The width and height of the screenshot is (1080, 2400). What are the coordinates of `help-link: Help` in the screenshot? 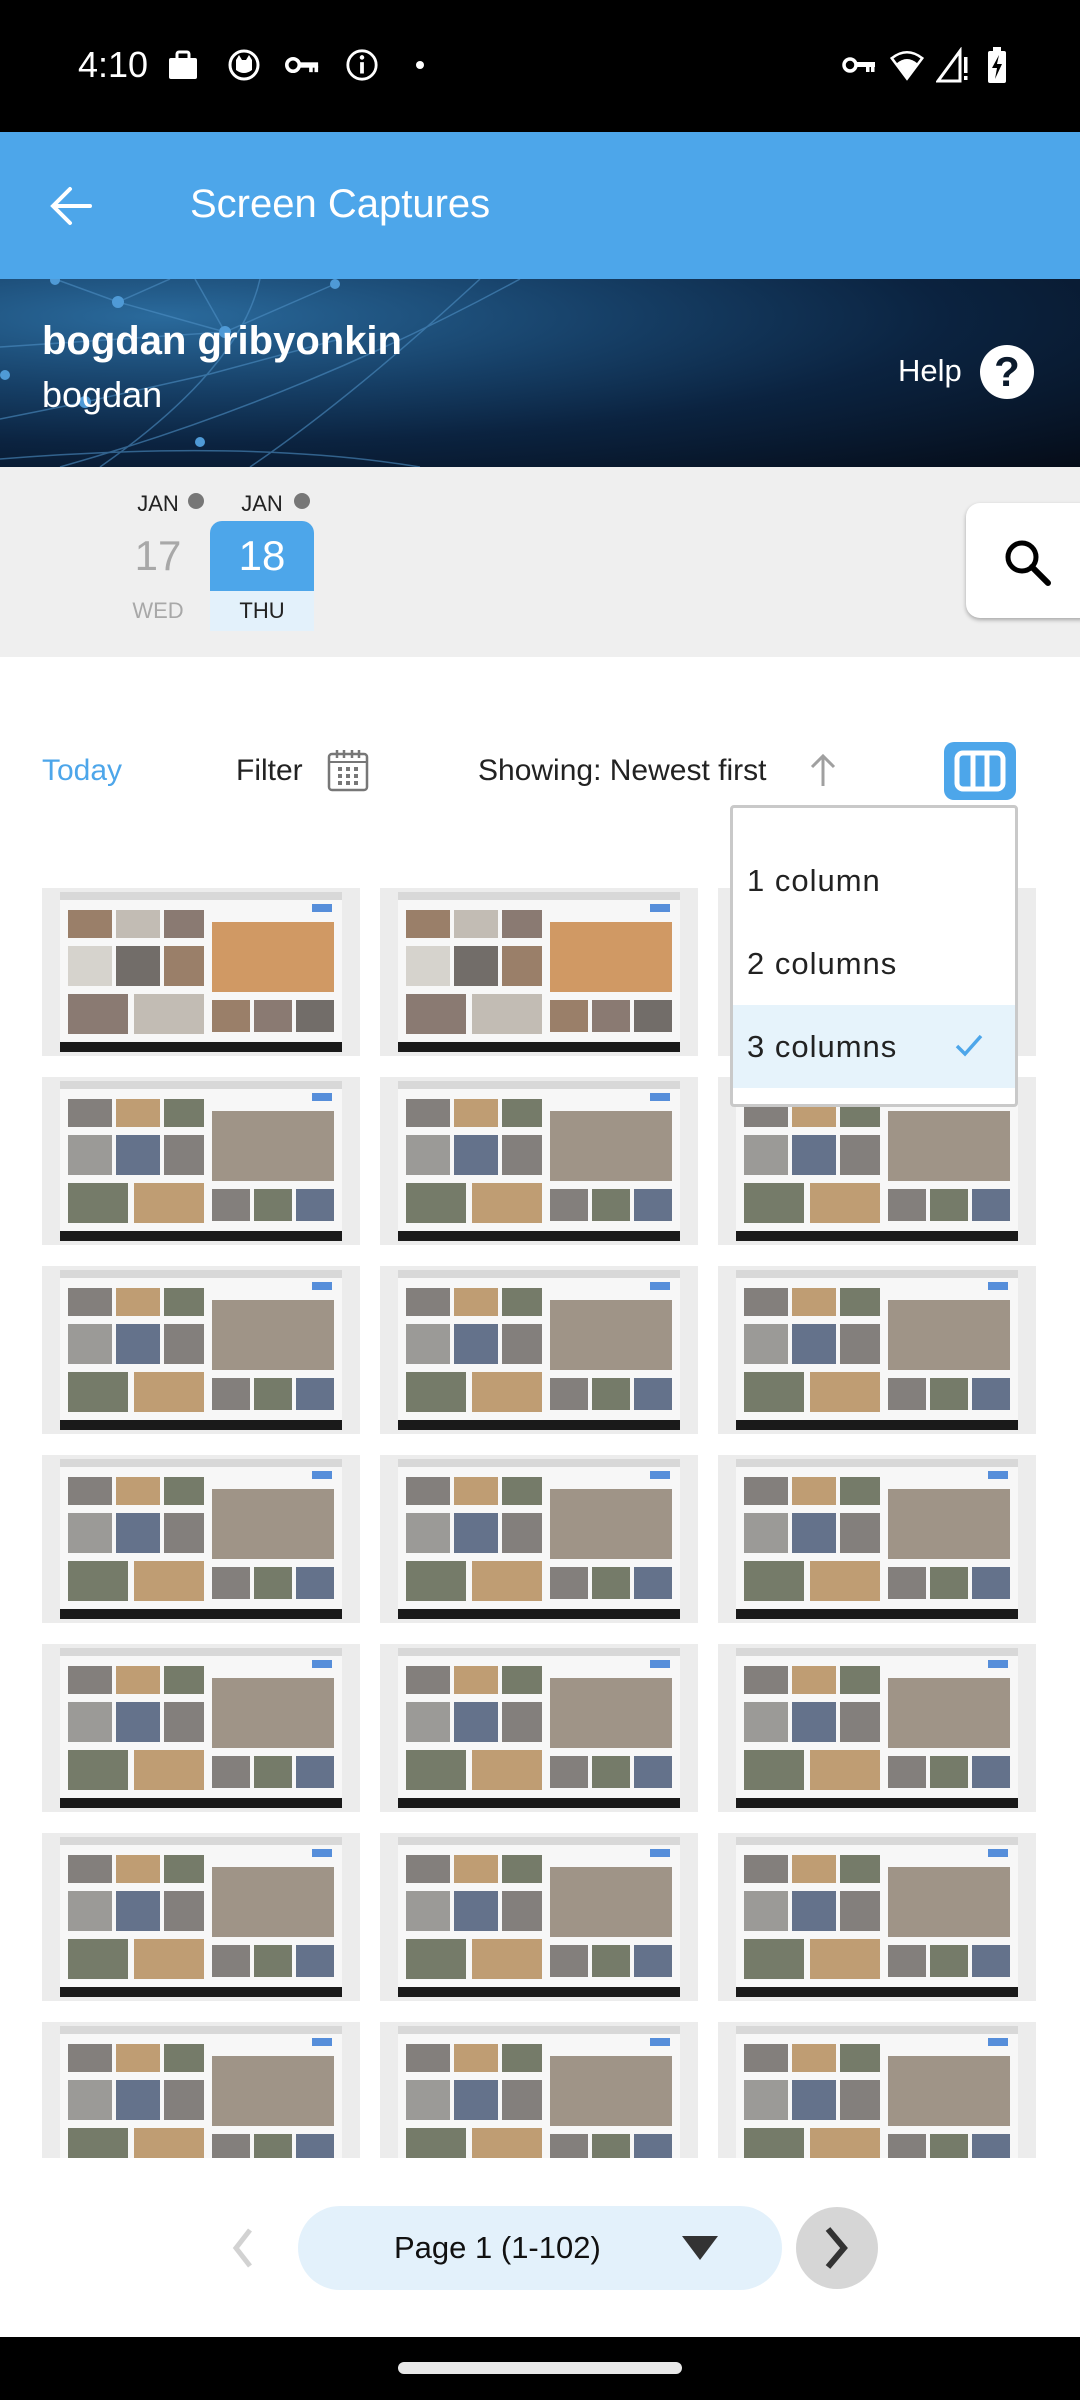 It's located at (930, 371).